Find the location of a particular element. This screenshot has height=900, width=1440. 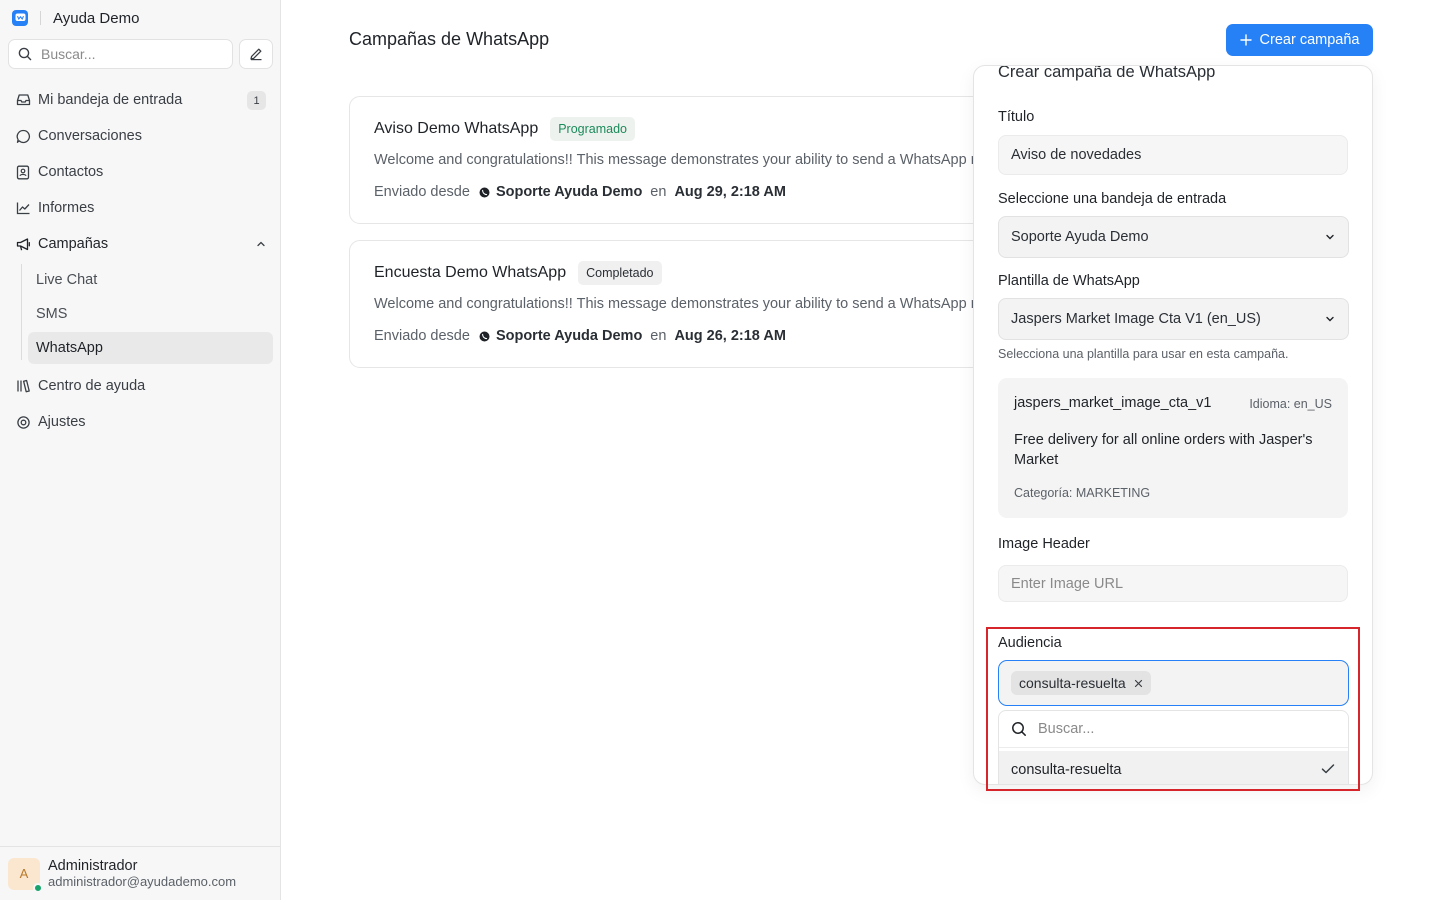

sidebar-item-campaigns: Campañas is located at coordinates (140, 244).